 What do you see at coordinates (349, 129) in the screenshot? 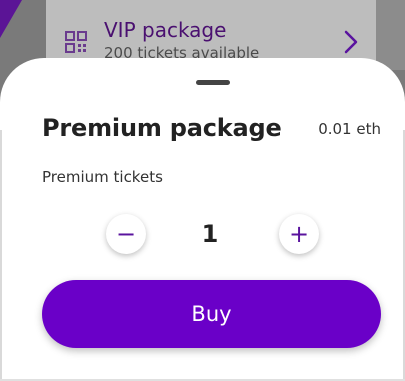
I see `package-price: 0.01 eth` at bounding box center [349, 129].